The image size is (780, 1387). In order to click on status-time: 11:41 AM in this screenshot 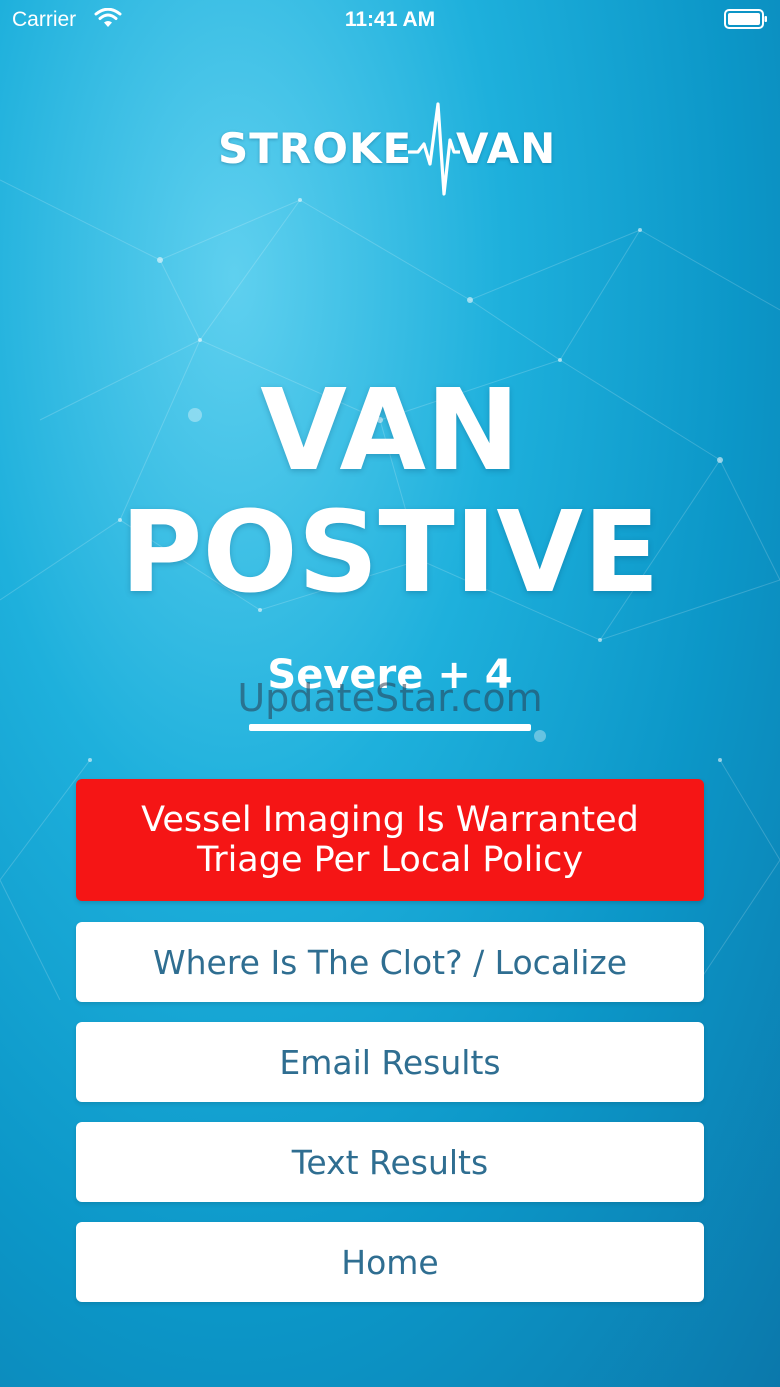, I will do `click(390, 19)`.